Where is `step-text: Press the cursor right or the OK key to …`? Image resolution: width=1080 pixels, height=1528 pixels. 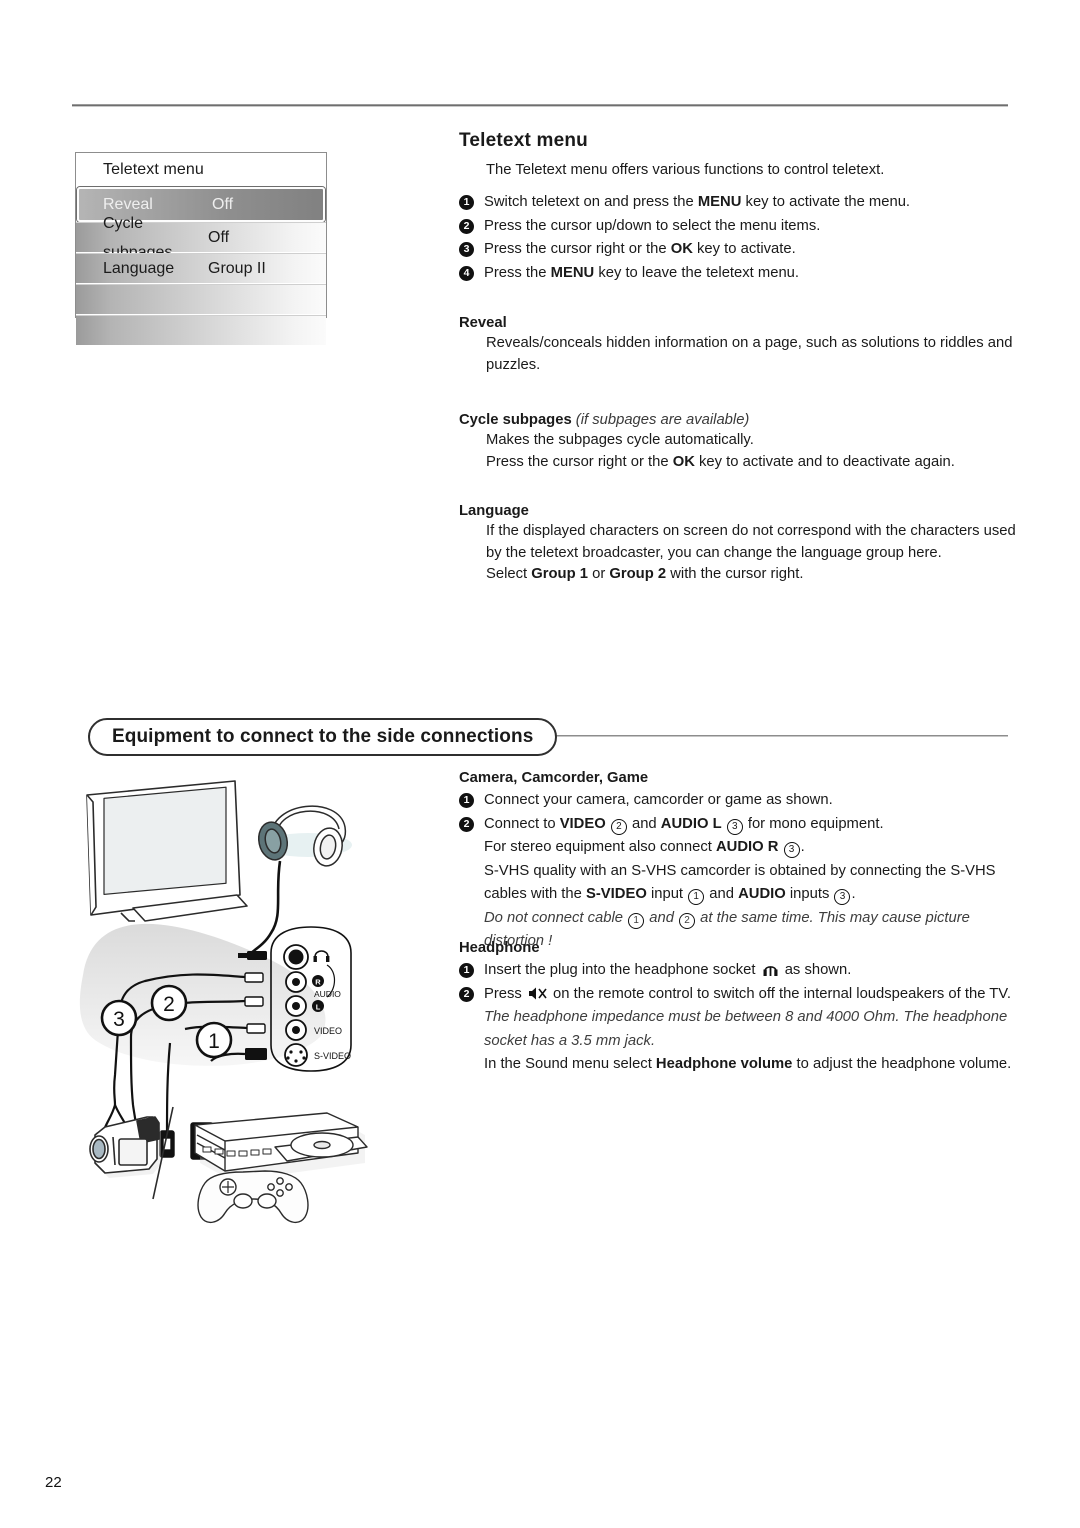 step-text: Press the cursor right or the OK key to … is located at coordinates (640, 249).